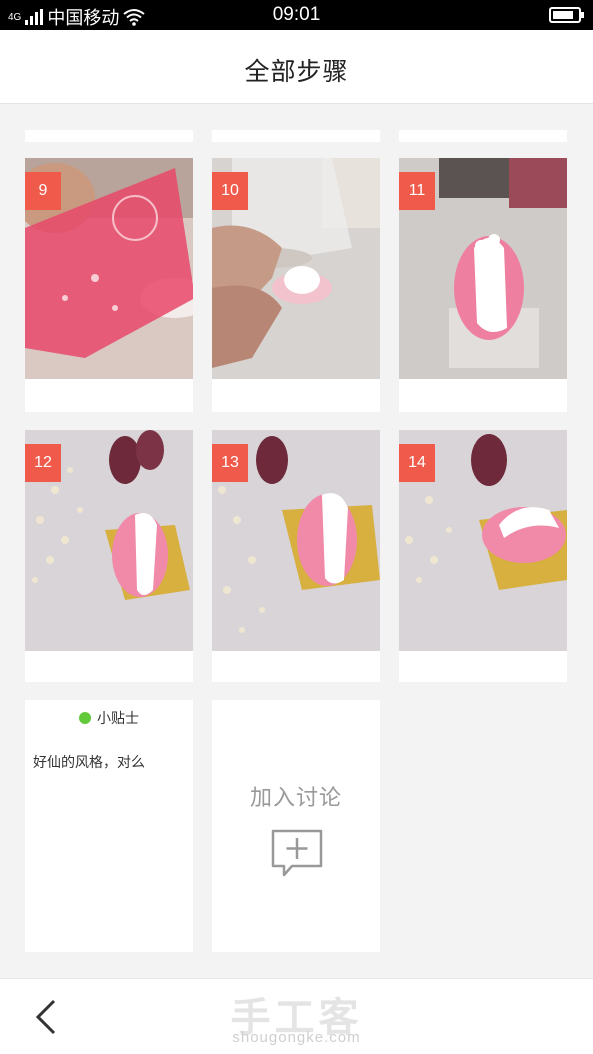 The height and width of the screenshot is (1054, 593). I want to click on status-time: 09:01, so click(296, 14).